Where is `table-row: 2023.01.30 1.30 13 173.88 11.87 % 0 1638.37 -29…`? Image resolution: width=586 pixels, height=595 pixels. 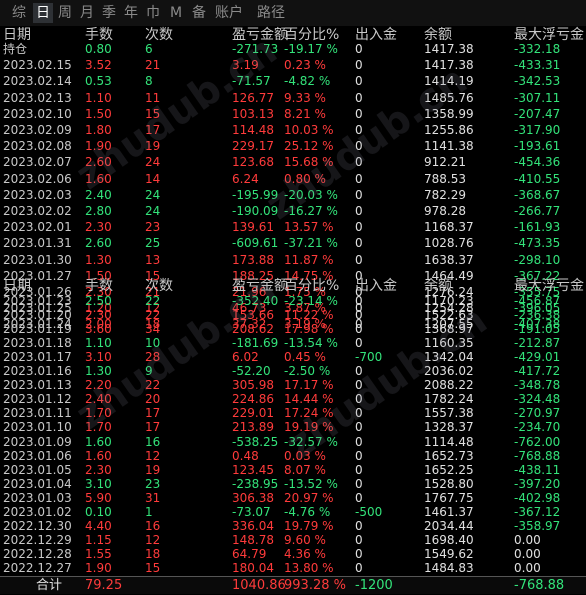 table-row: 2023.01.30 1.30 13 173.88 11.87 % 0 1638.37 -29… is located at coordinates (293, 260).